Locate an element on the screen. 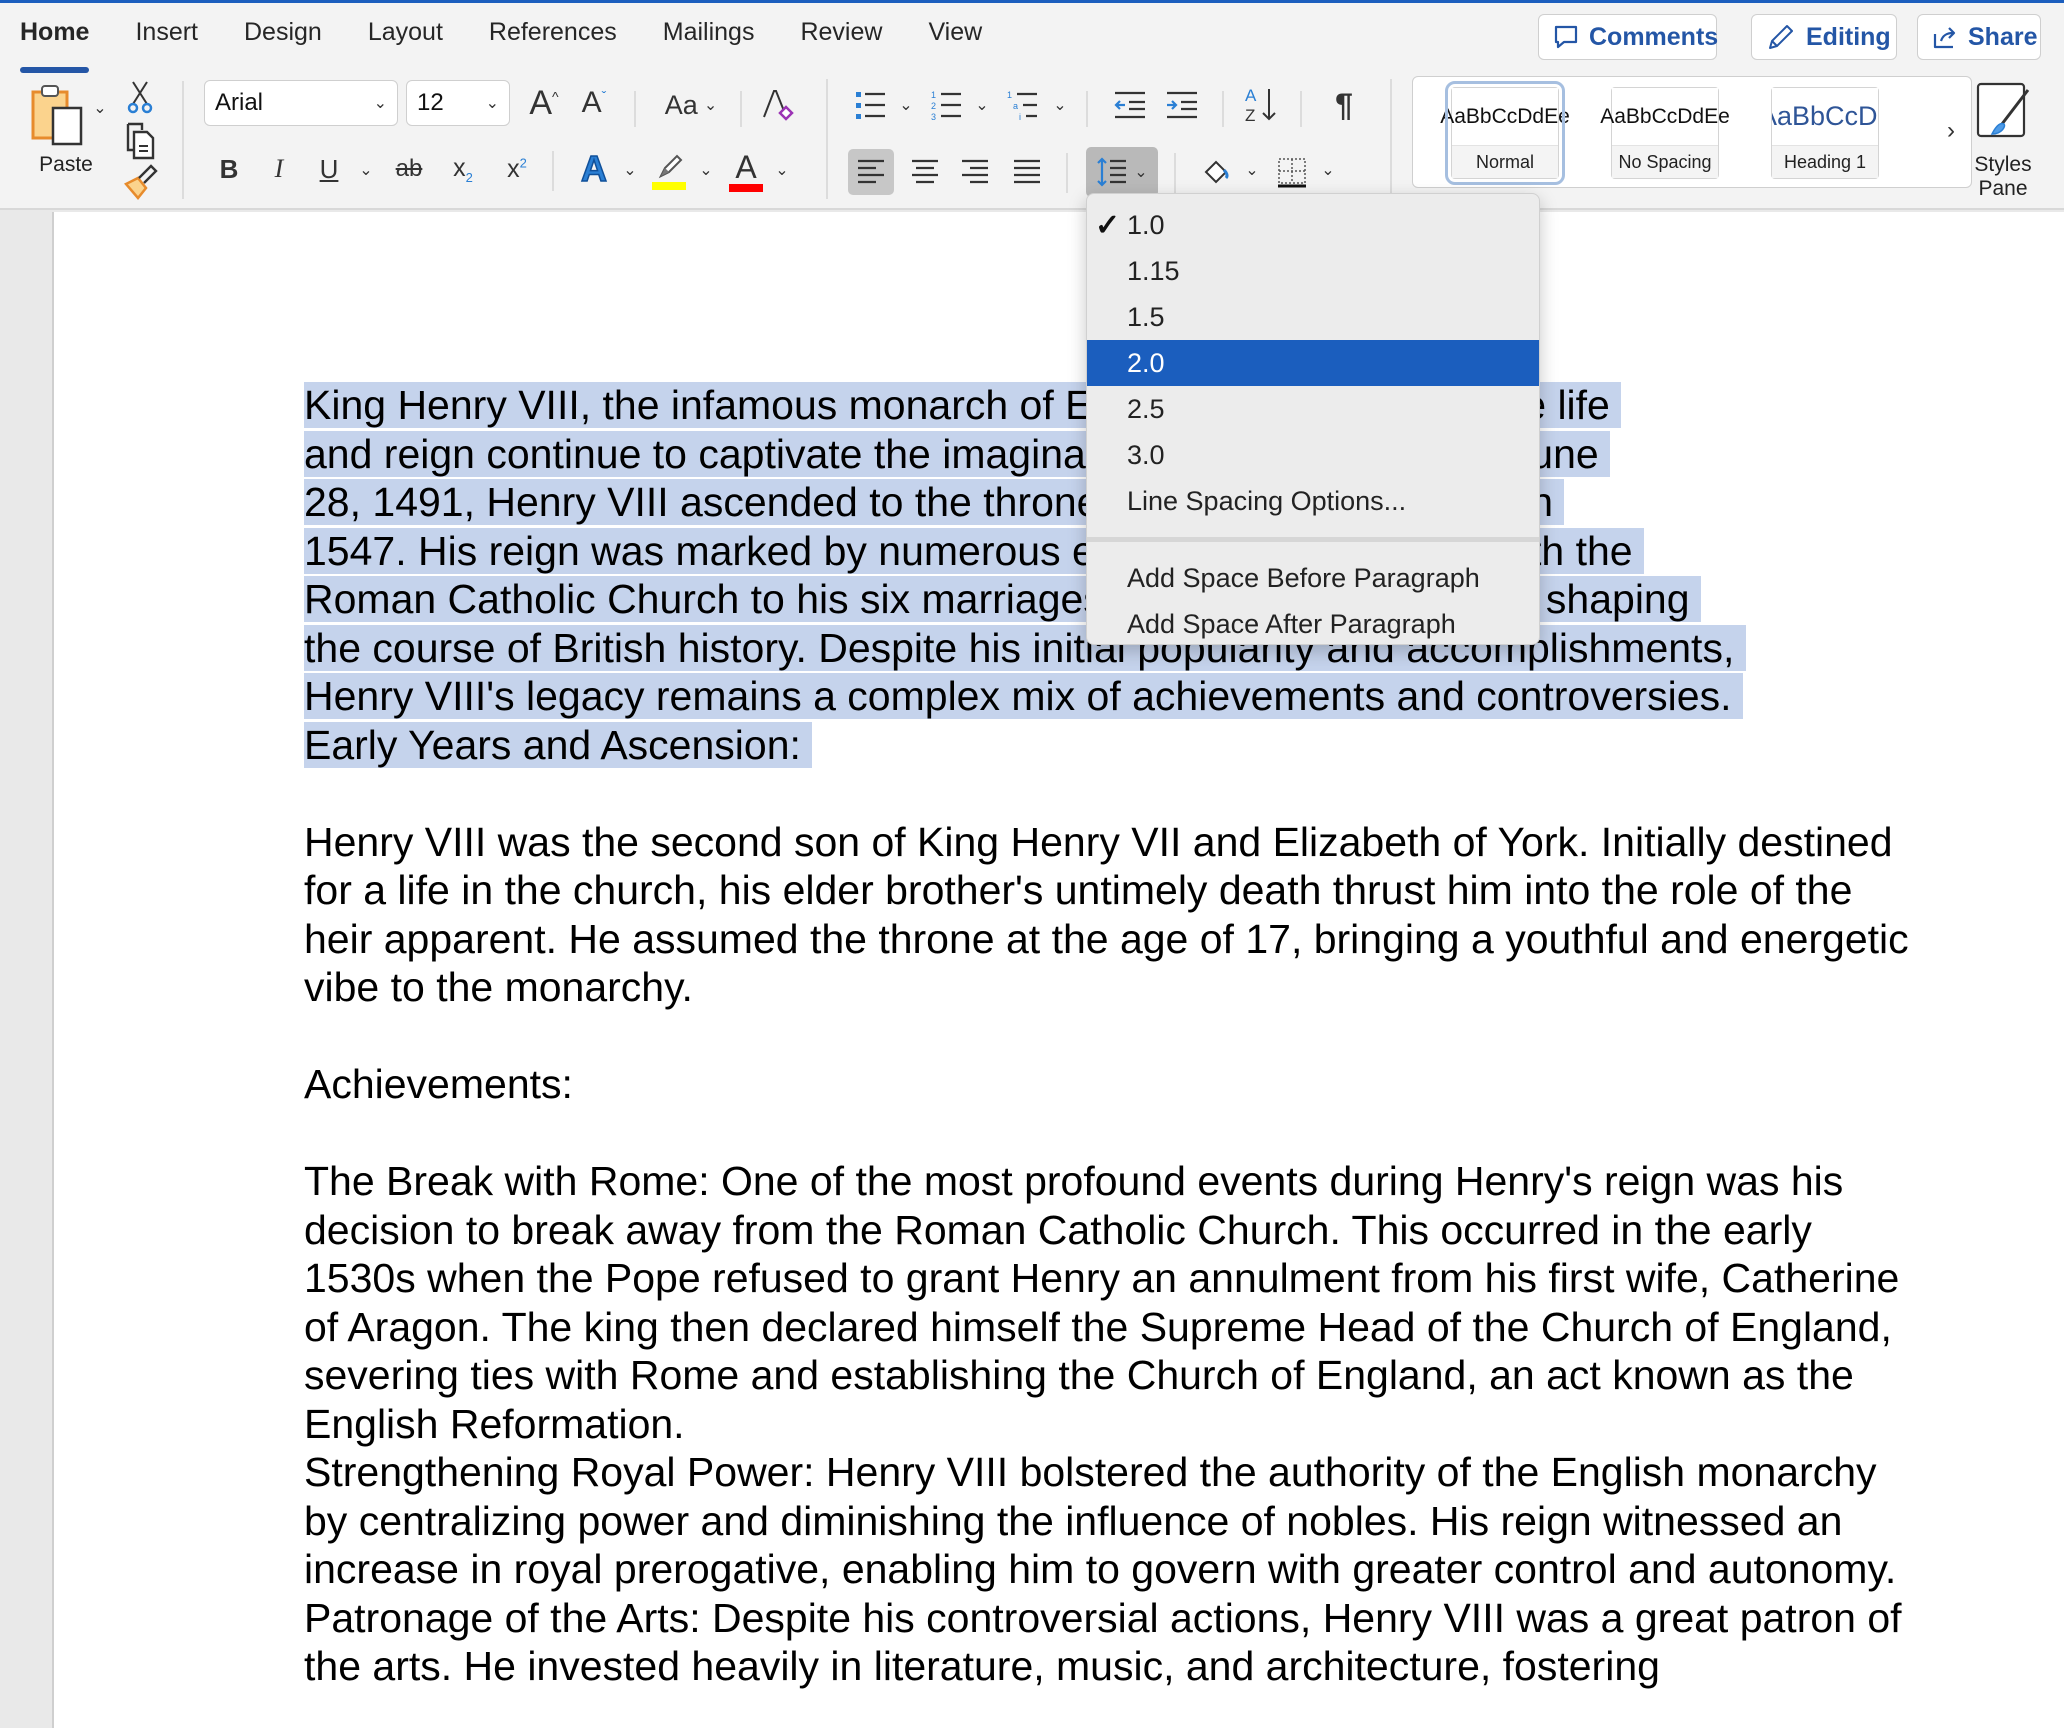 Image resolution: width=2064 pixels, height=1728 pixels. line-spacing-button: ⌄ is located at coordinates (1122, 172).